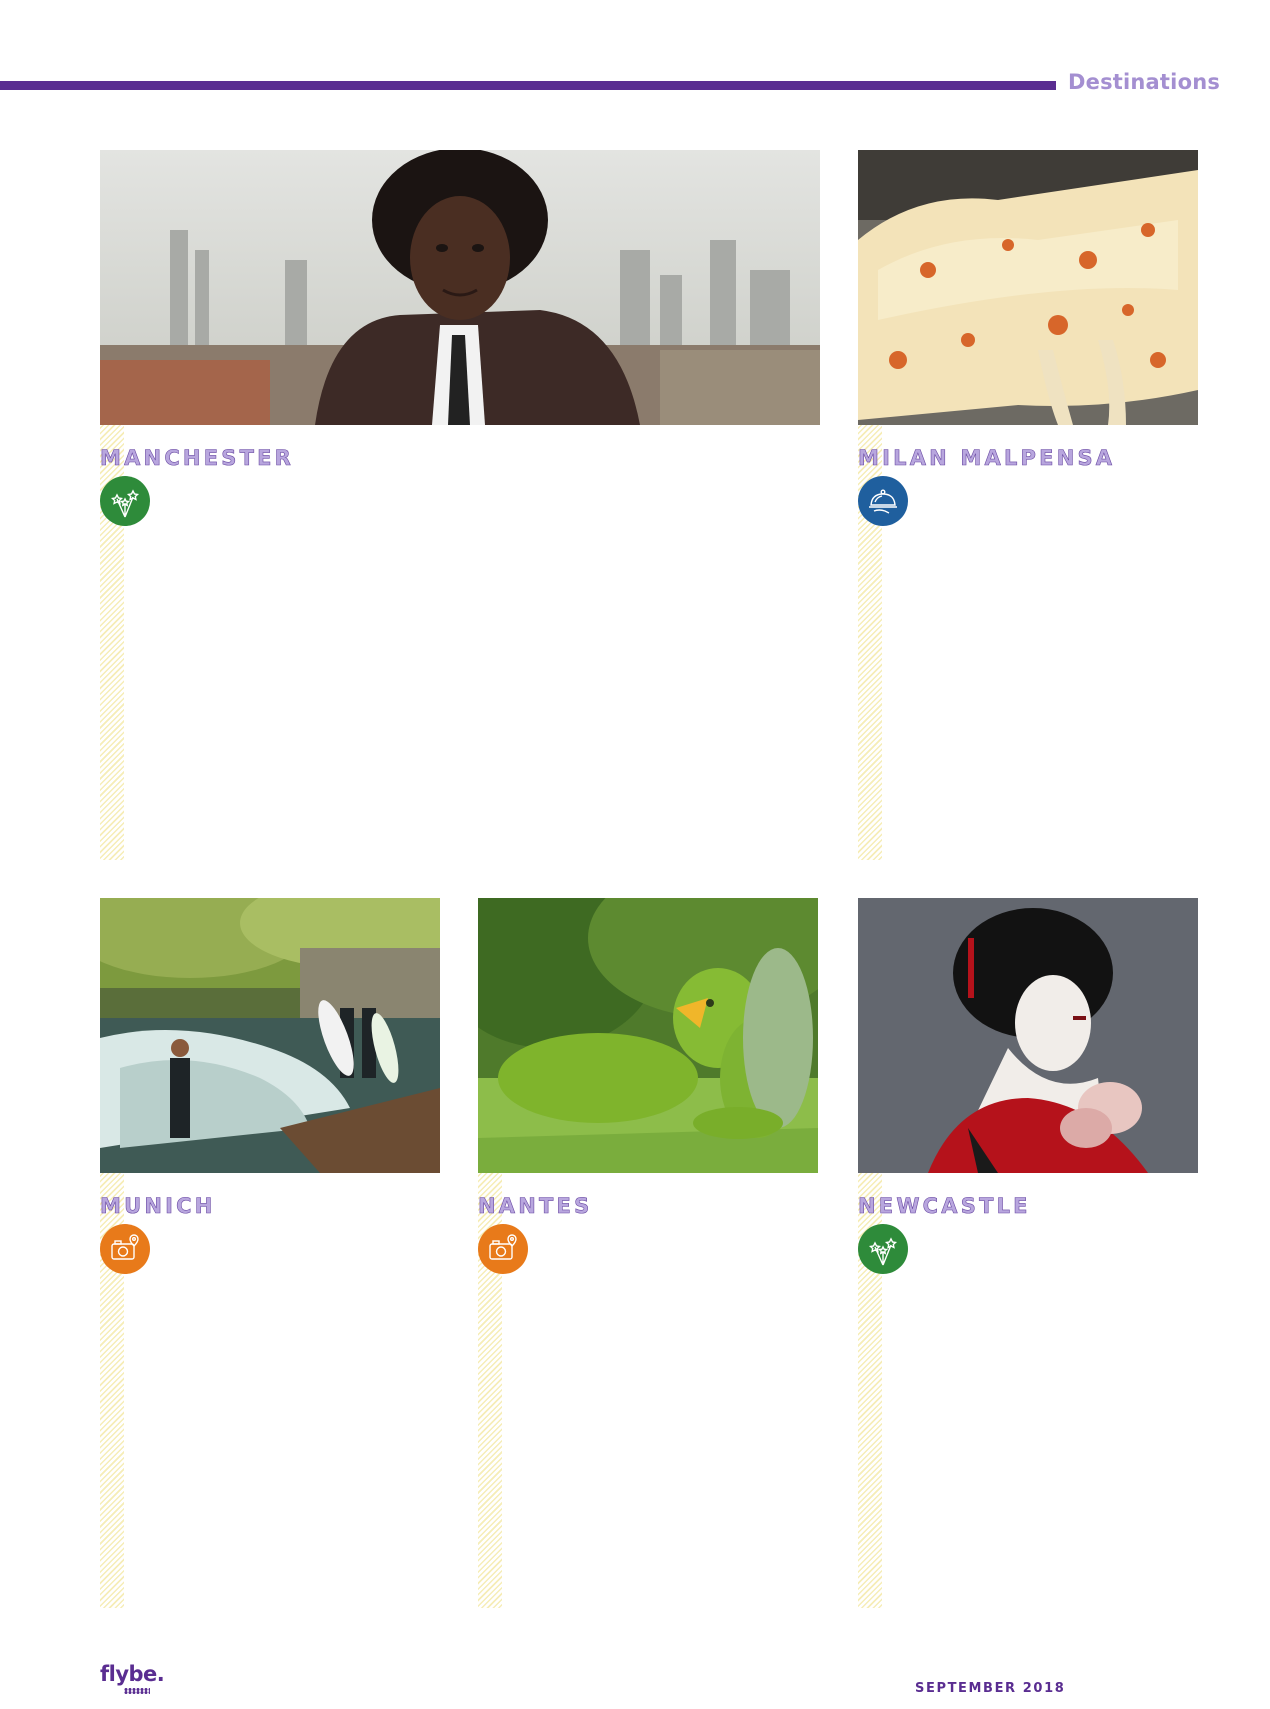  I want to click on destination-title: MILAN MALPENSA, so click(987, 458).